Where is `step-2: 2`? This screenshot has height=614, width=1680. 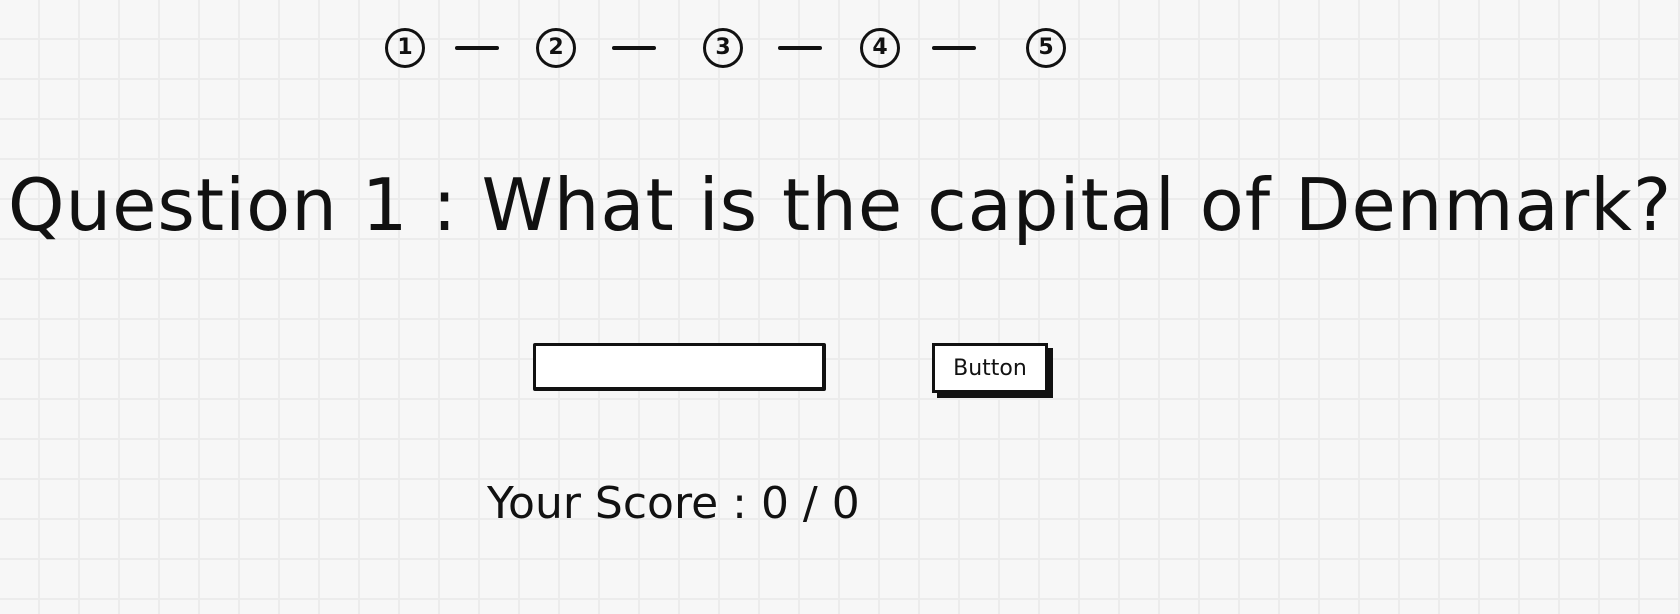 step-2: 2 is located at coordinates (556, 48).